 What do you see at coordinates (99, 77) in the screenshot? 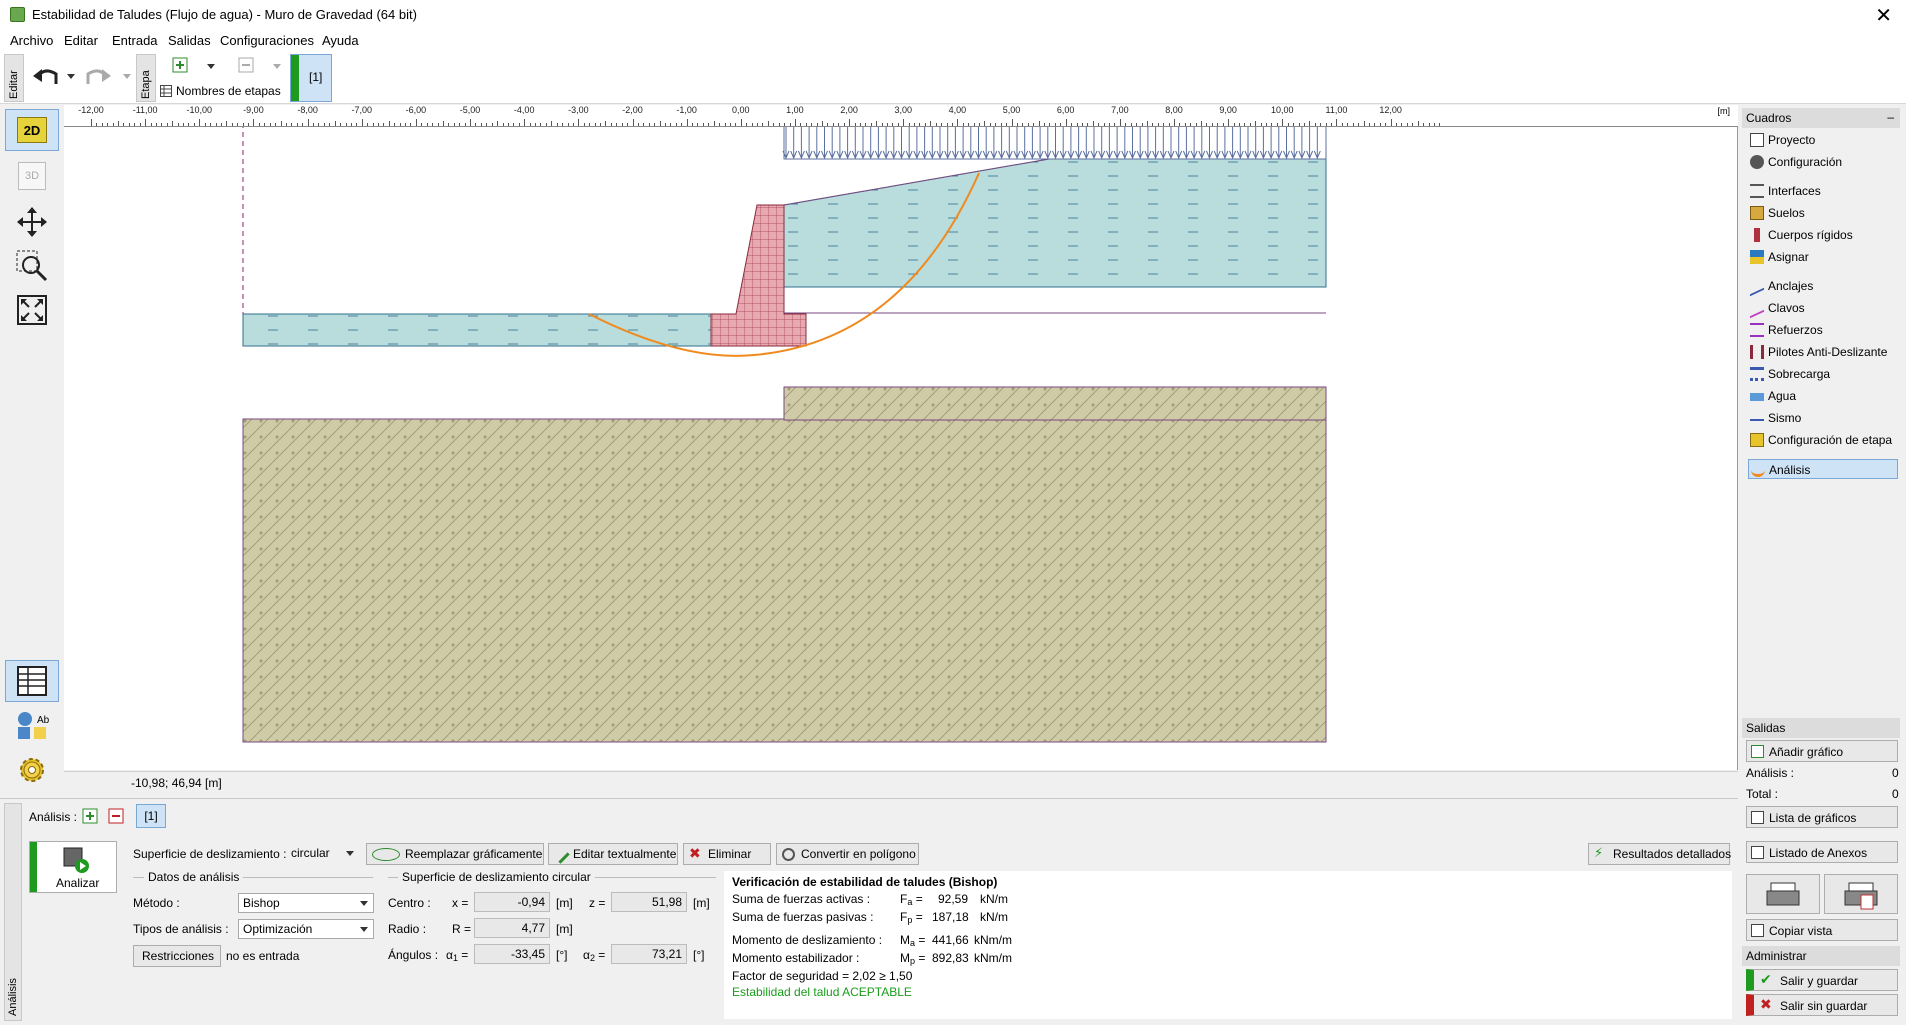
I see `redo-button` at bounding box center [99, 77].